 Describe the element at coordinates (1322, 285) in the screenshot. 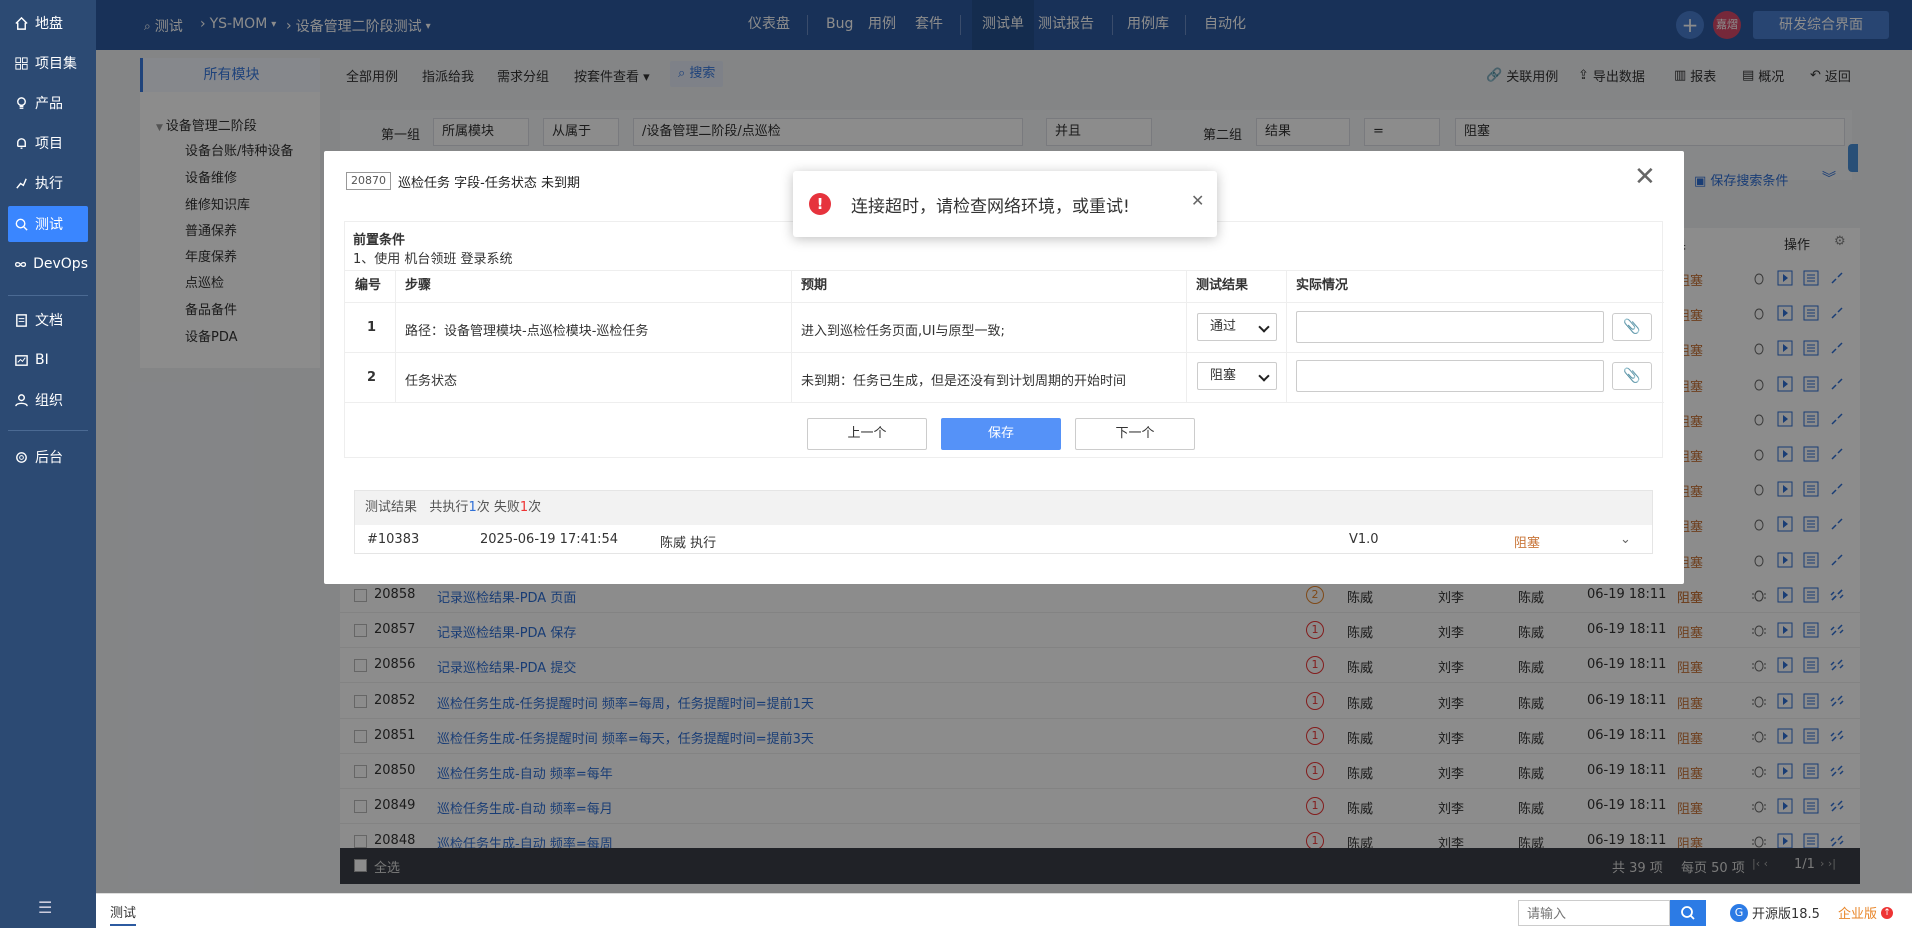

I see `col-actual: 实际情况` at that location.